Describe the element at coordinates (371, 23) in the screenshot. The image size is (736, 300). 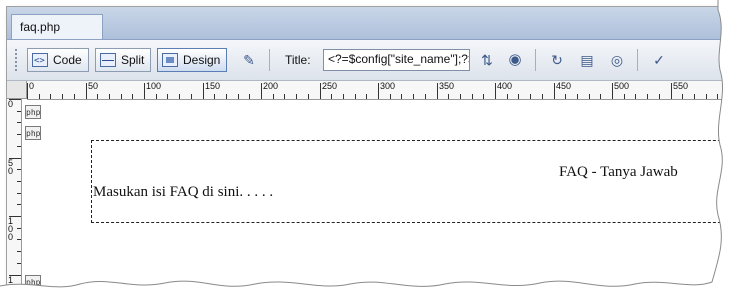
I see `document-tab-strip: faq.php` at that location.